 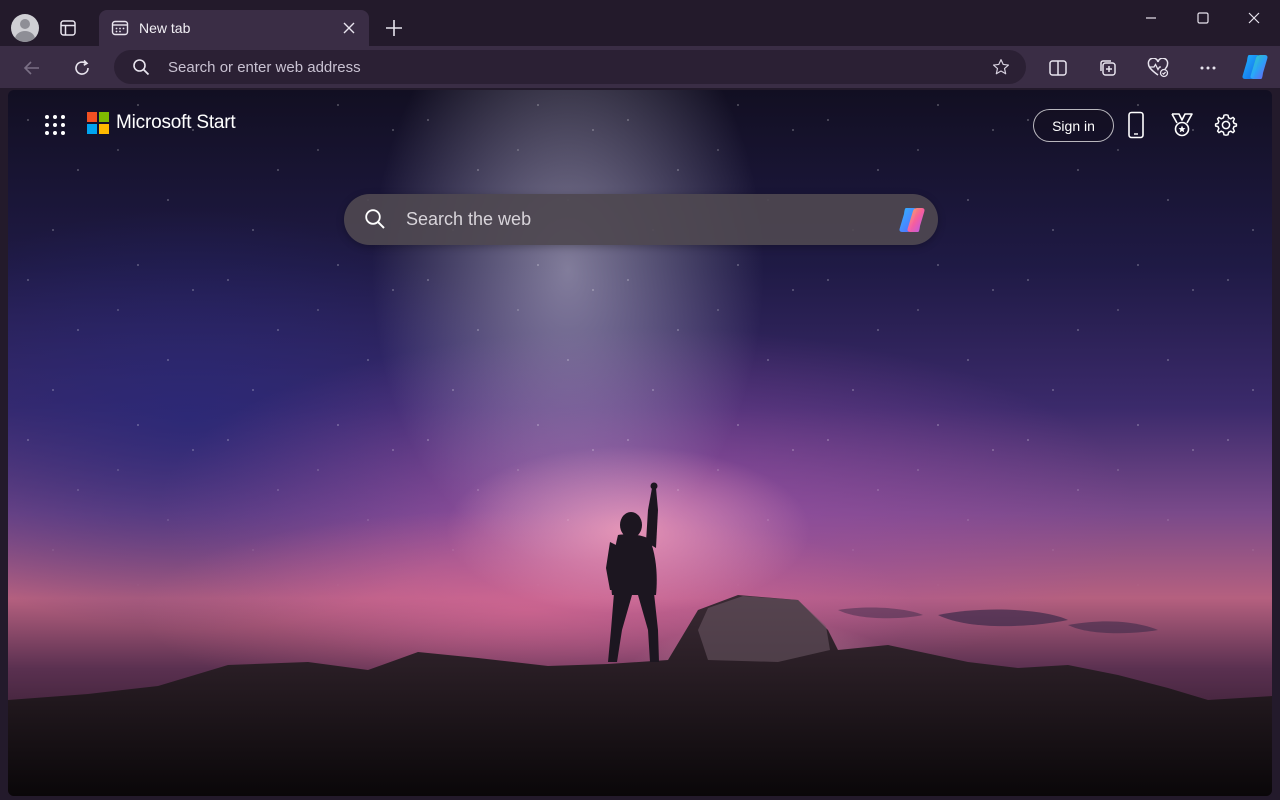 I want to click on more-dots-icon, so click(x=1208, y=68).